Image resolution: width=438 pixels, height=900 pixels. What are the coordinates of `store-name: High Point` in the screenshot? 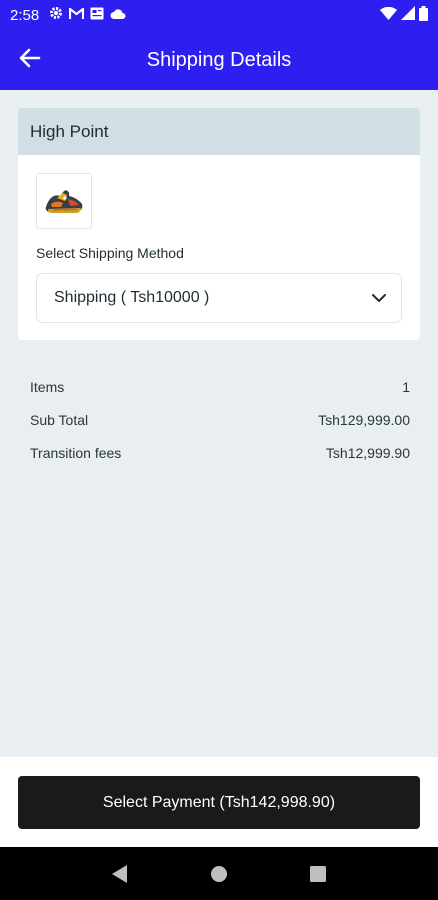 It's located at (219, 131).